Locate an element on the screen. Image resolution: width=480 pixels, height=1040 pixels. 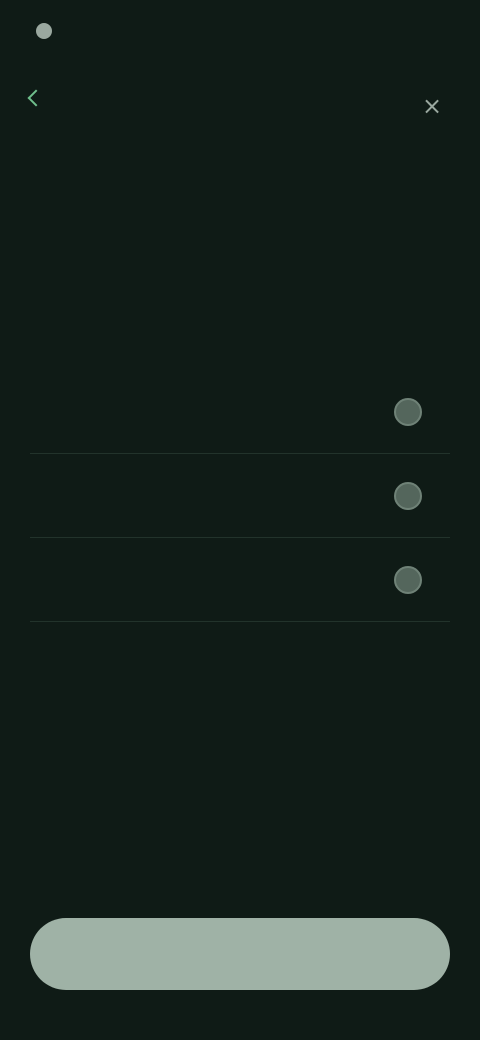
chevron-left-icon is located at coordinates (36, 98).